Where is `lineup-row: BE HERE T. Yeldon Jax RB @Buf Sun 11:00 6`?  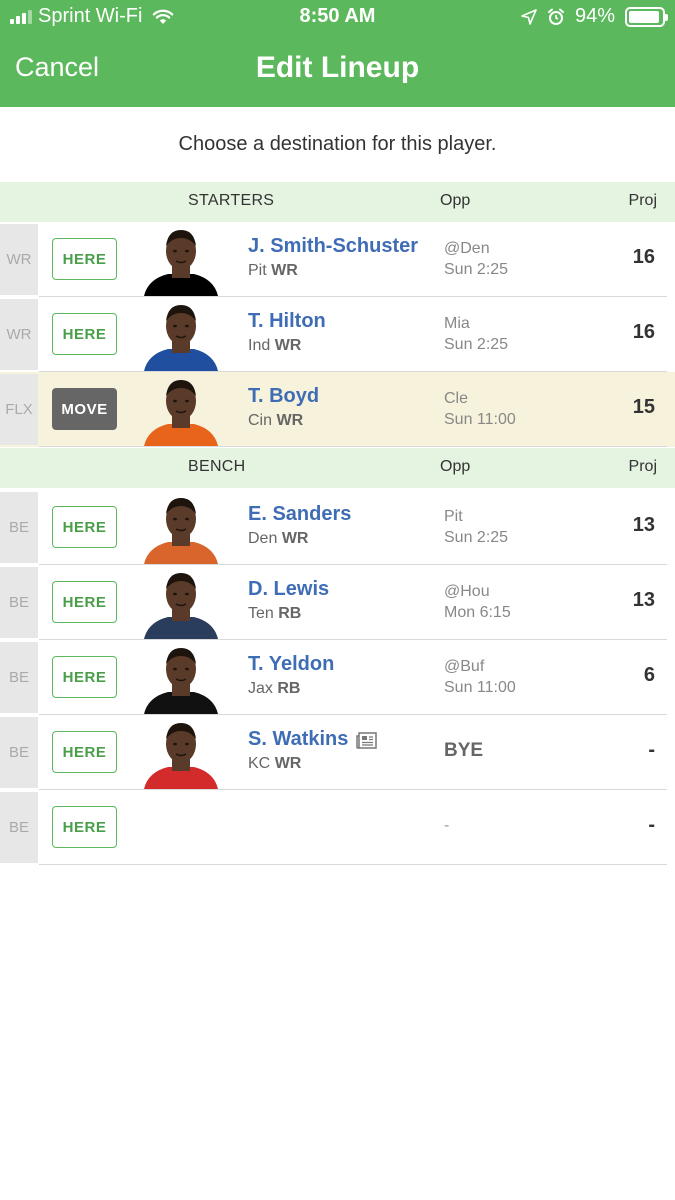
lineup-row: BE HERE T. Yeldon Jax RB @Buf Sun 11:00 6 is located at coordinates (337, 677).